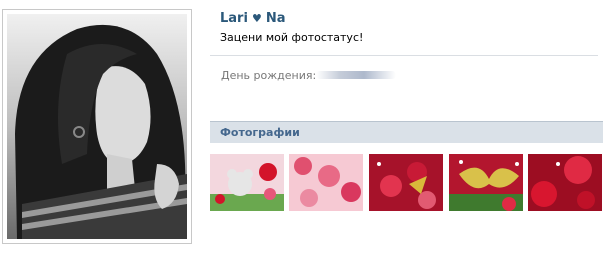 This screenshot has width=604, height=256. Describe the element at coordinates (275, 18) in the screenshot. I see `name-second: Na` at that location.